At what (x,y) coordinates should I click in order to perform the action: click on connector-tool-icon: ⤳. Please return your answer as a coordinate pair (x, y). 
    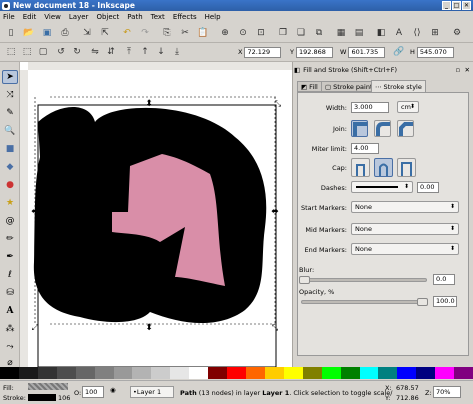
    Looking at the image, I should click on (10, 347).